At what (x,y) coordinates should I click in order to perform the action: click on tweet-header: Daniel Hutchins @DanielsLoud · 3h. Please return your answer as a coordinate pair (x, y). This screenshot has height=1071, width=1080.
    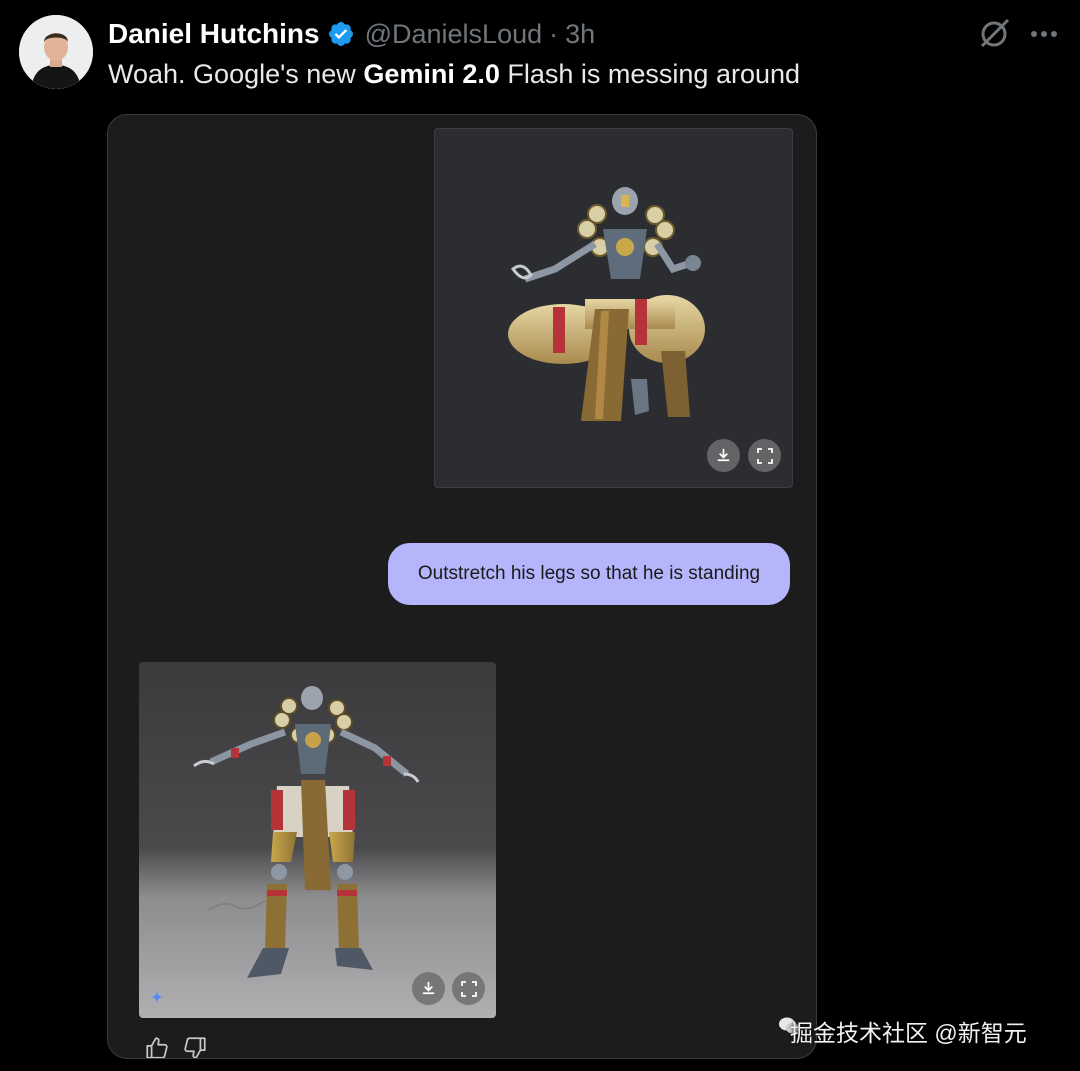
    Looking at the image, I should click on (351, 34).